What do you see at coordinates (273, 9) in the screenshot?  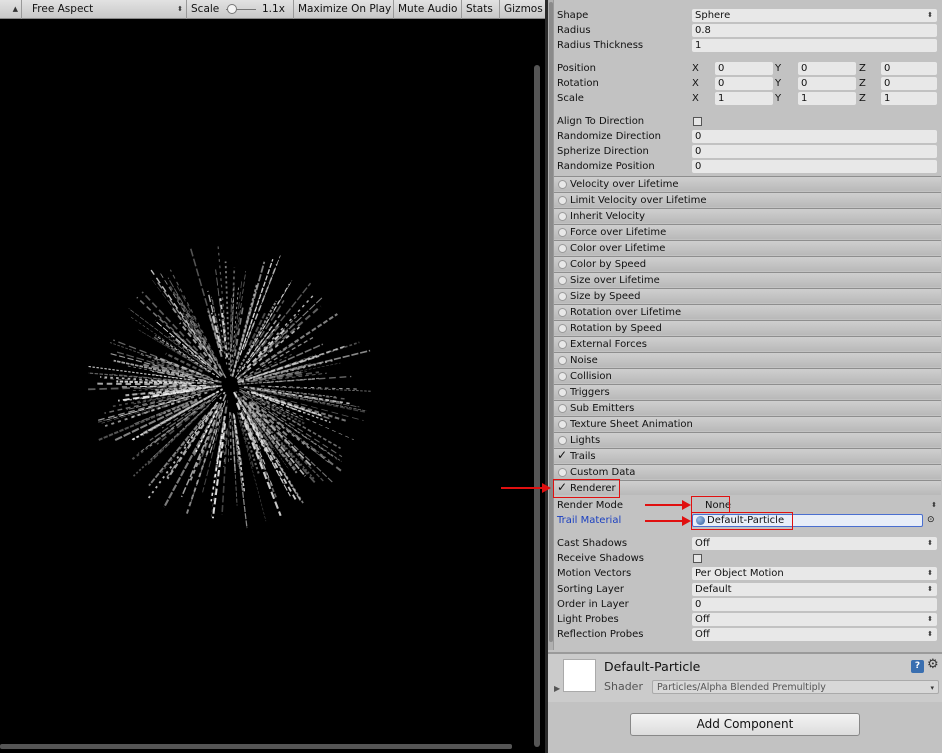 I see `scale-value: 1.1x` at bounding box center [273, 9].